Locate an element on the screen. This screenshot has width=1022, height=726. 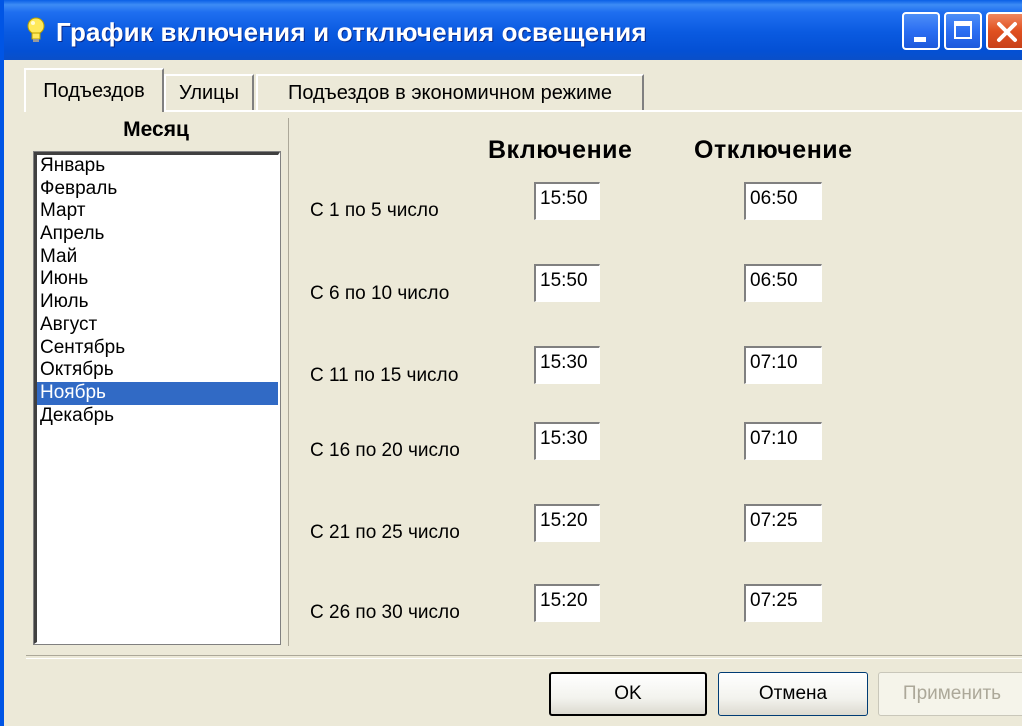
tab-entrances-economy: Подъездов в экономичном режиме is located at coordinates (450, 92).